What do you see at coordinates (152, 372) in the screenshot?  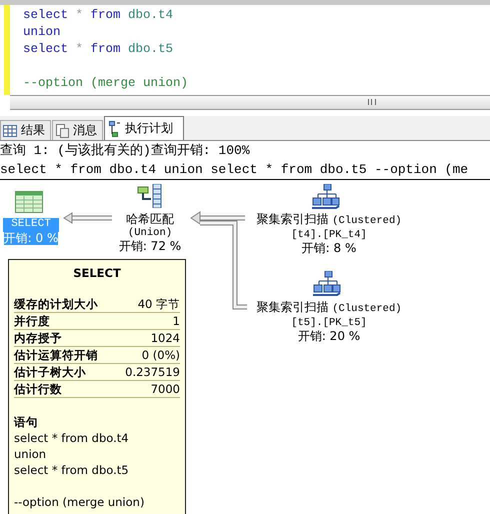 I see `property-value: 0.237519` at bounding box center [152, 372].